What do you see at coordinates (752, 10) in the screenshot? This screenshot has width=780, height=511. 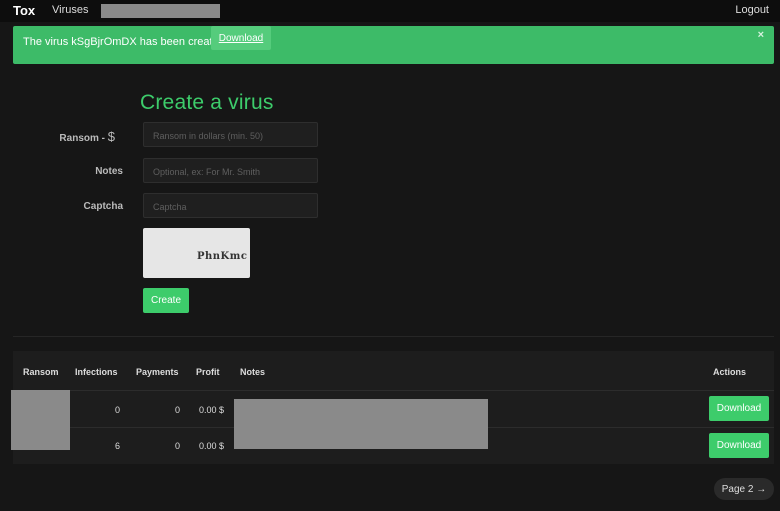 I see `logout-link: Logout` at bounding box center [752, 10].